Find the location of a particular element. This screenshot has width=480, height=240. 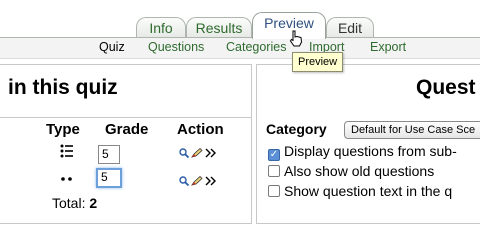

hand-cursor-icon is located at coordinates (296, 38).